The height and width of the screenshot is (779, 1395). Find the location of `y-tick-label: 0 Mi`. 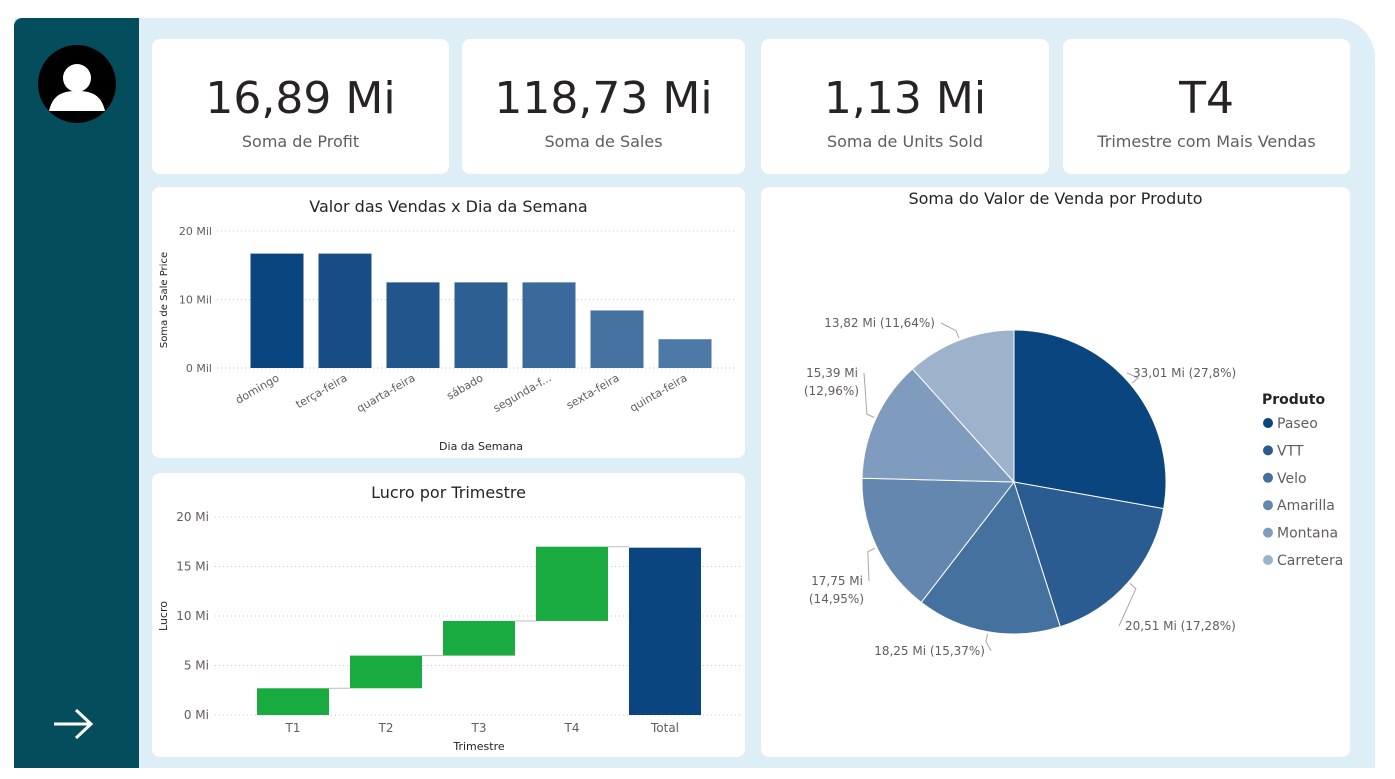

y-tick-label: 0 Mi is located at coordinates (196, 715).